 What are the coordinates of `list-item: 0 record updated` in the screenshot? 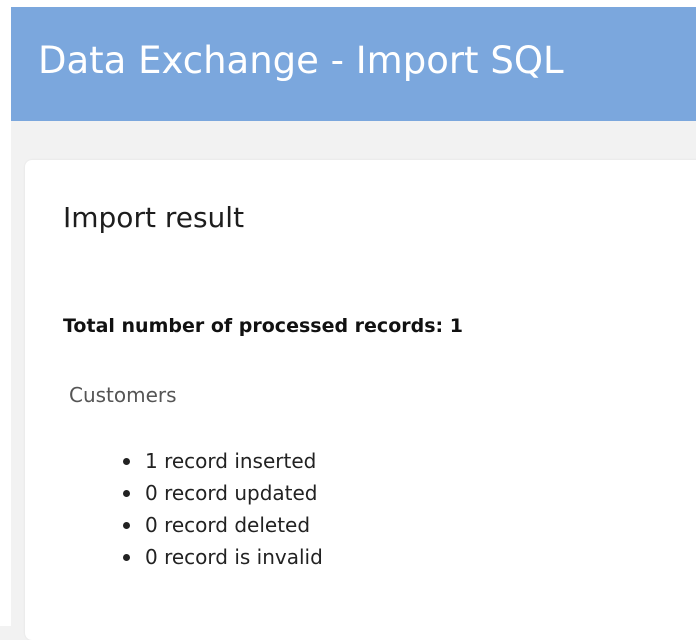 It's located at (222, 493).